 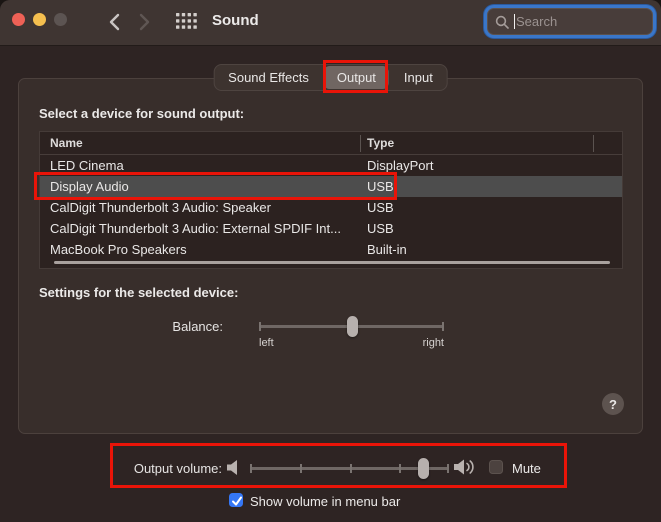 I want to click on balance-slider-thumb, so click(x=352, y=326).